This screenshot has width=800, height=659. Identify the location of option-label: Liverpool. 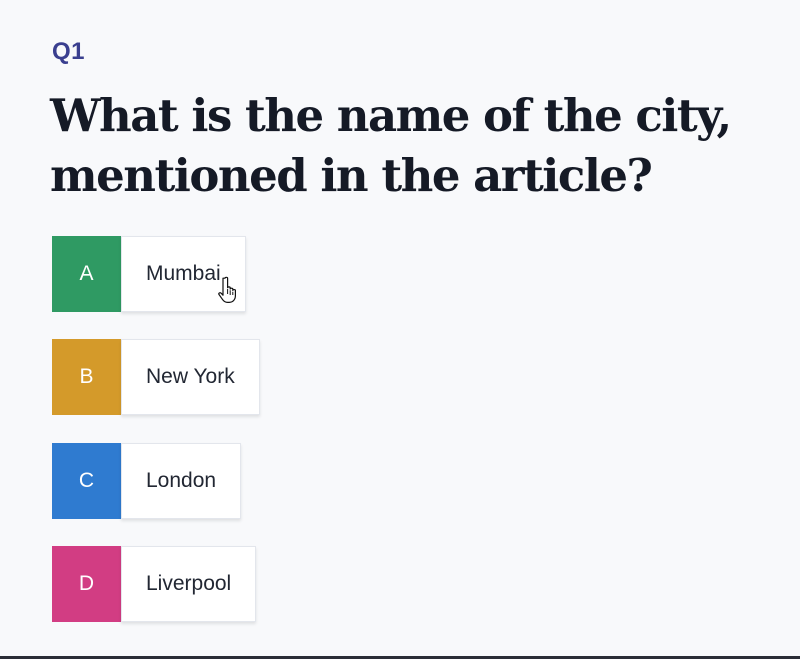
(189, 584).